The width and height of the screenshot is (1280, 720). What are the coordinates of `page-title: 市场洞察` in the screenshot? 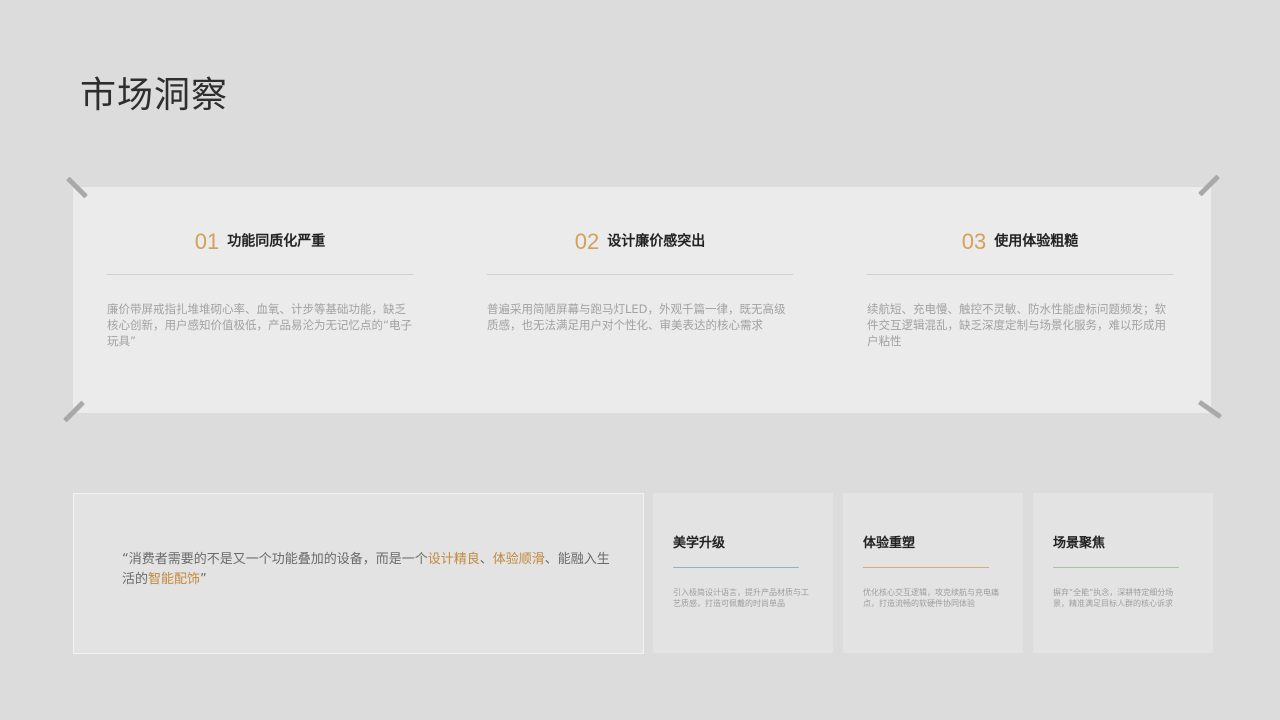 It's located at (154, 95).